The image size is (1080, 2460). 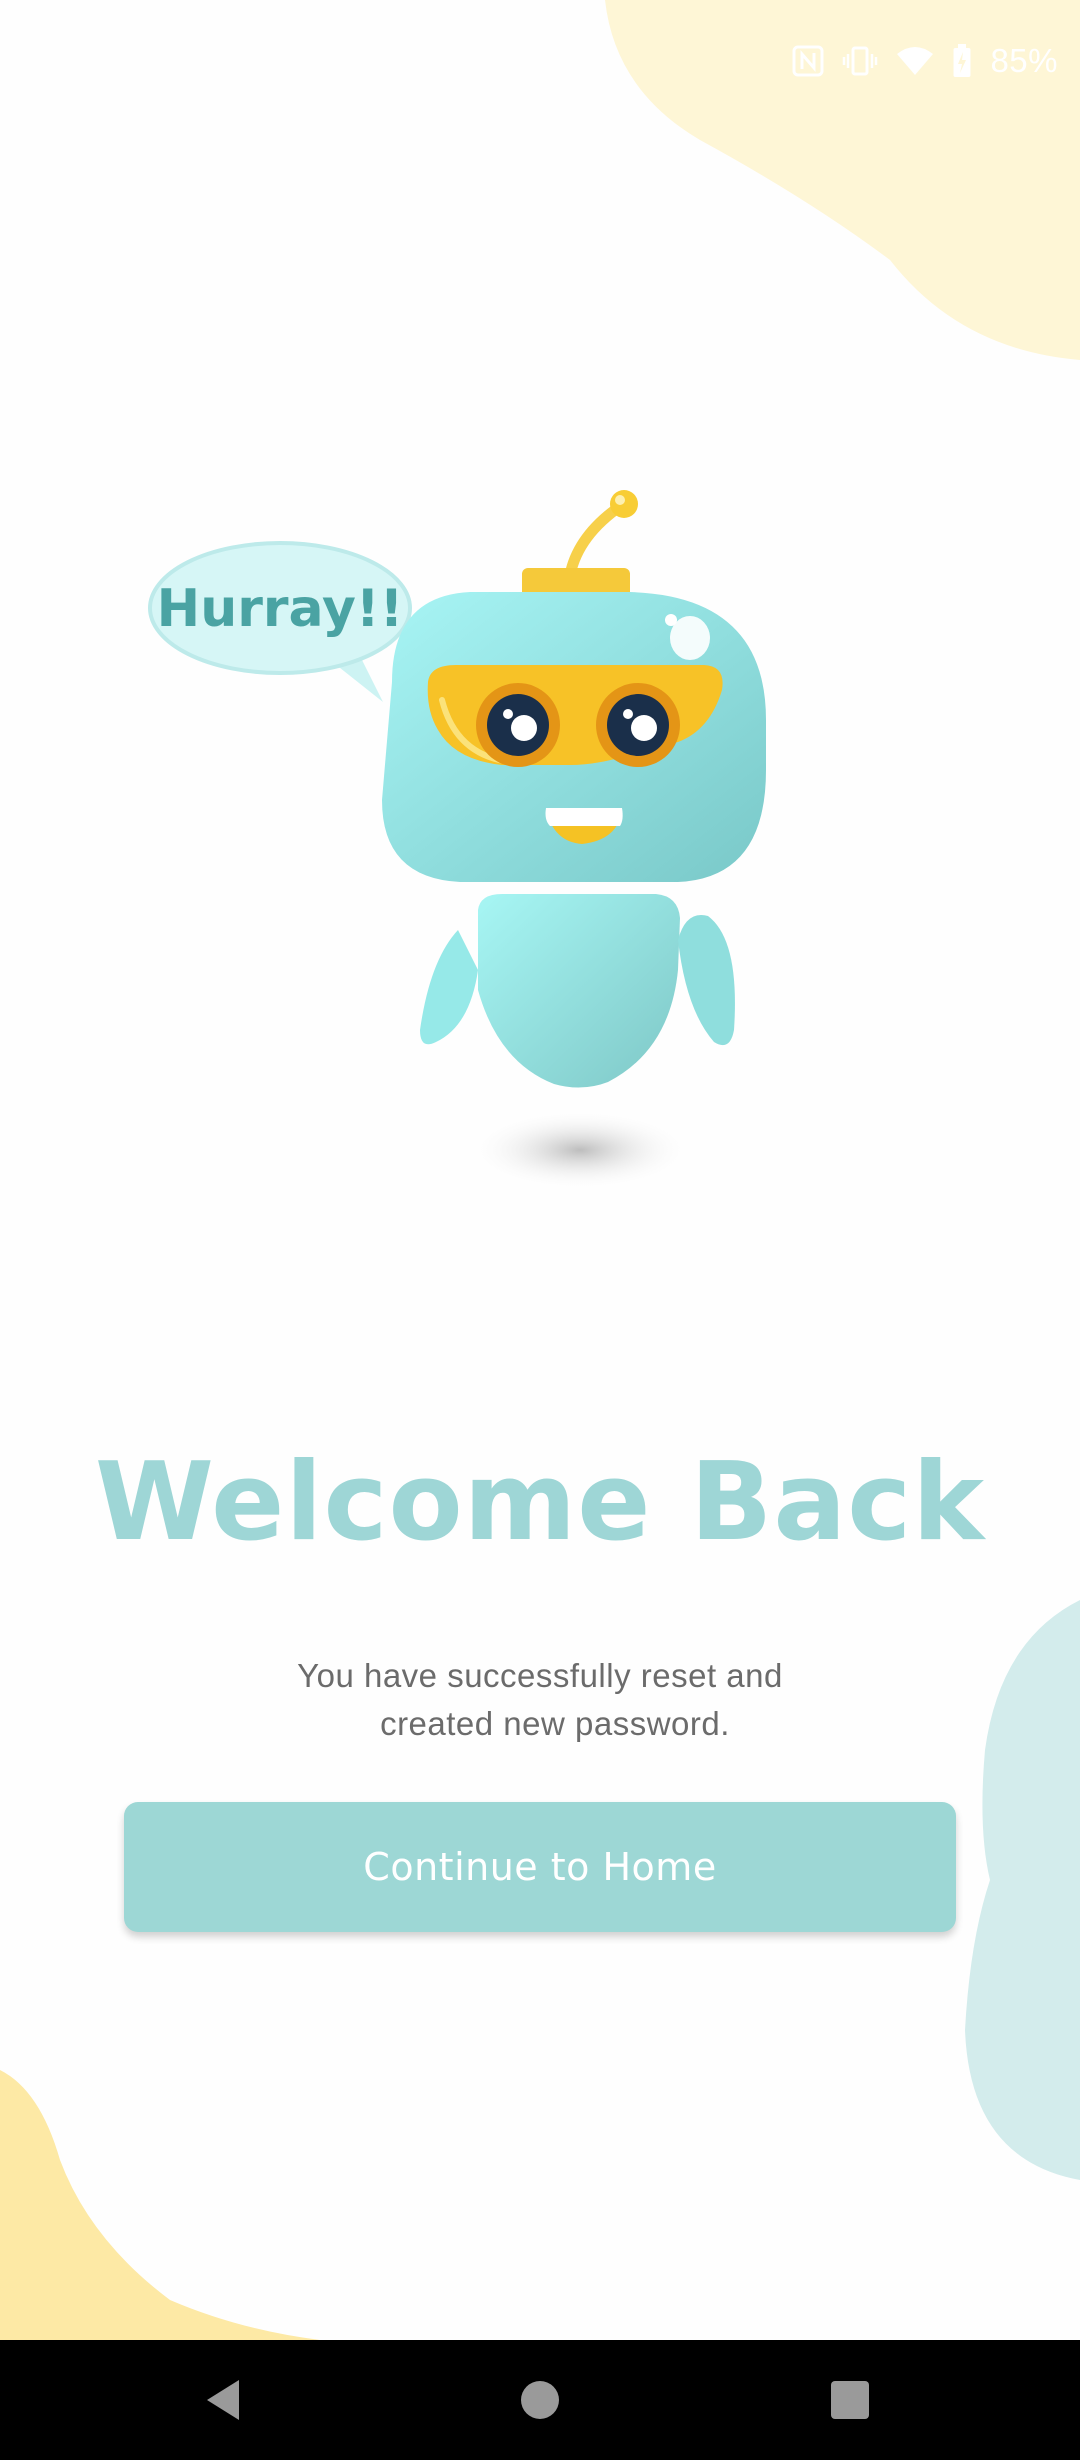 I want to click on home-icon, so click(x=540, y=2402).